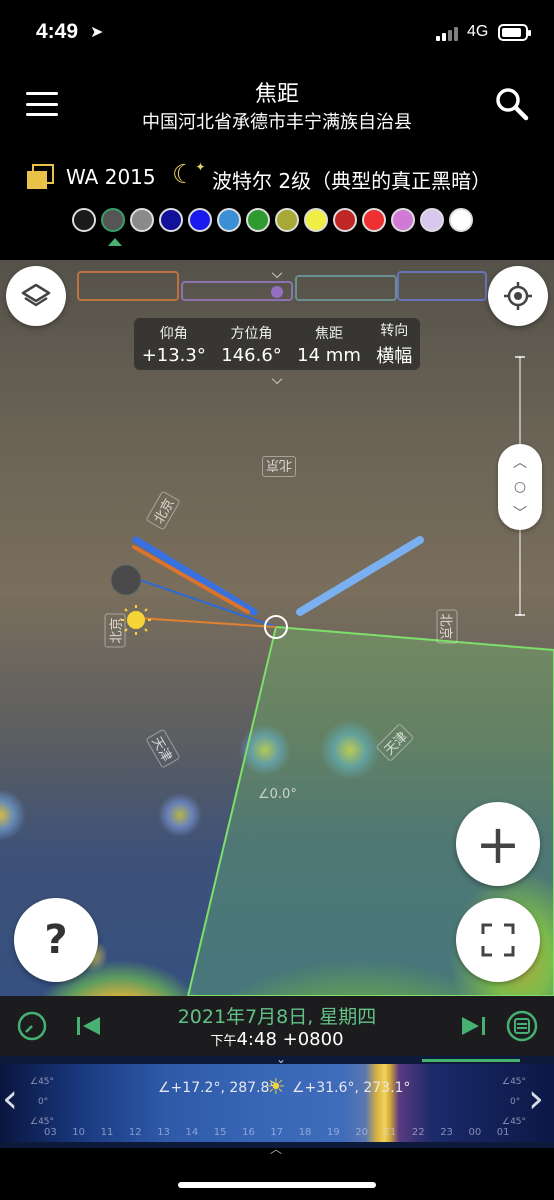 The width and height of the screenshot is (554, 1200). Describe the element at coordinates (248, 1132) in the screenshot. I see `timeline-hour-label: 16` at that location.